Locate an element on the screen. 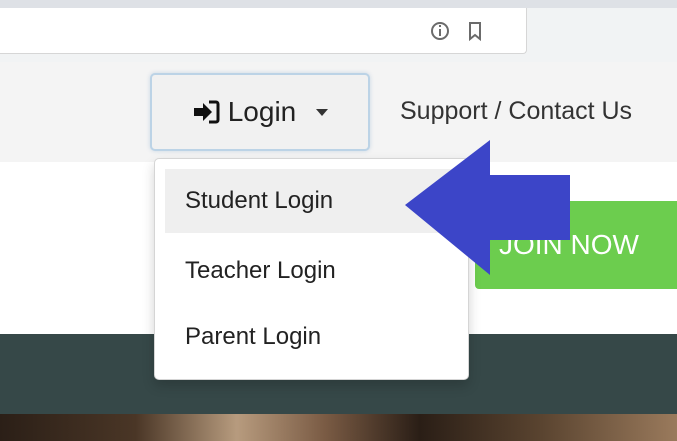 This screenshot has width=677, height=441. info-icon is located at coordinates (440, 31).